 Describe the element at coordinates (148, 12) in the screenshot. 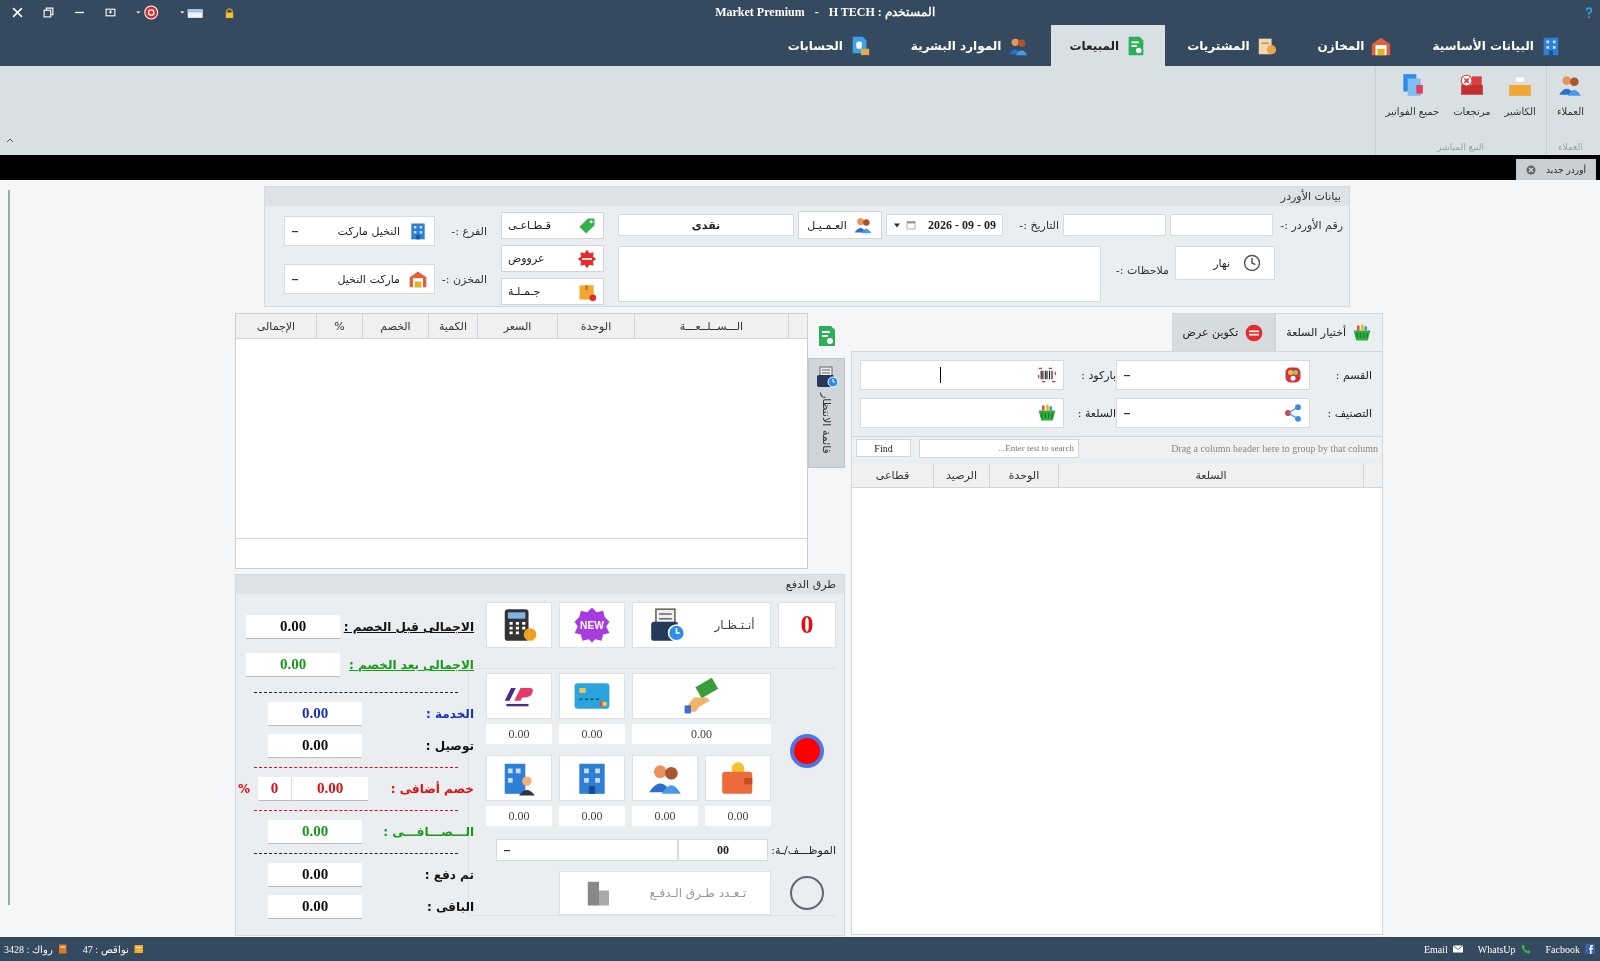

I see `logo-dropdown-icon` at that location.